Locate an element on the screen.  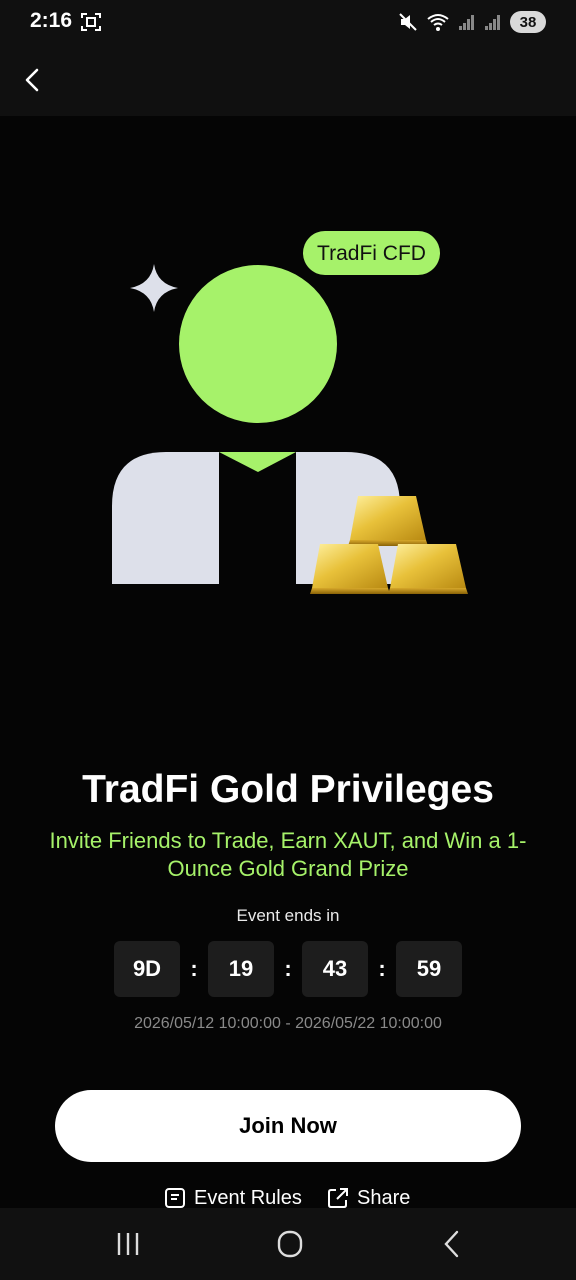
countdown-timer: 9D : 19 : 43 : 59 is located at coordinates (288, 969).